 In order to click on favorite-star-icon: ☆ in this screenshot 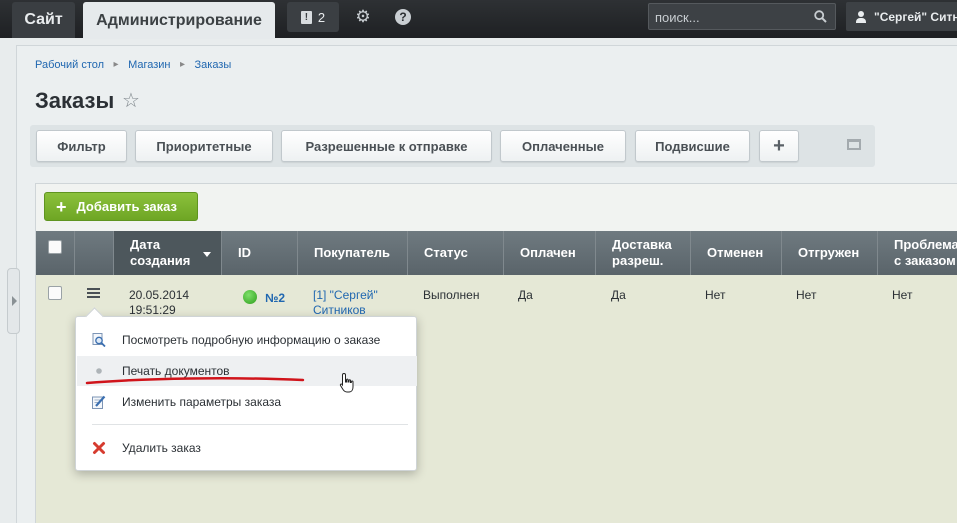, I will do `click(131, 101)`.